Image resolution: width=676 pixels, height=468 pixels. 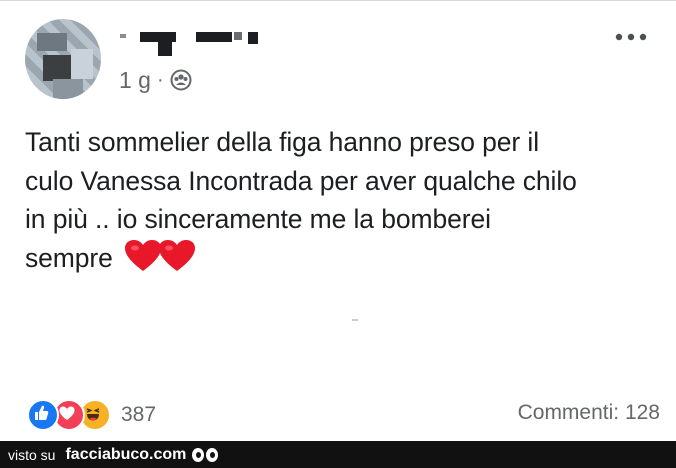 What do you see at coordinates (126, 454) in the screenshot?
I see `watermark-site: facciabuco.com` at bounding box center [126, 454].